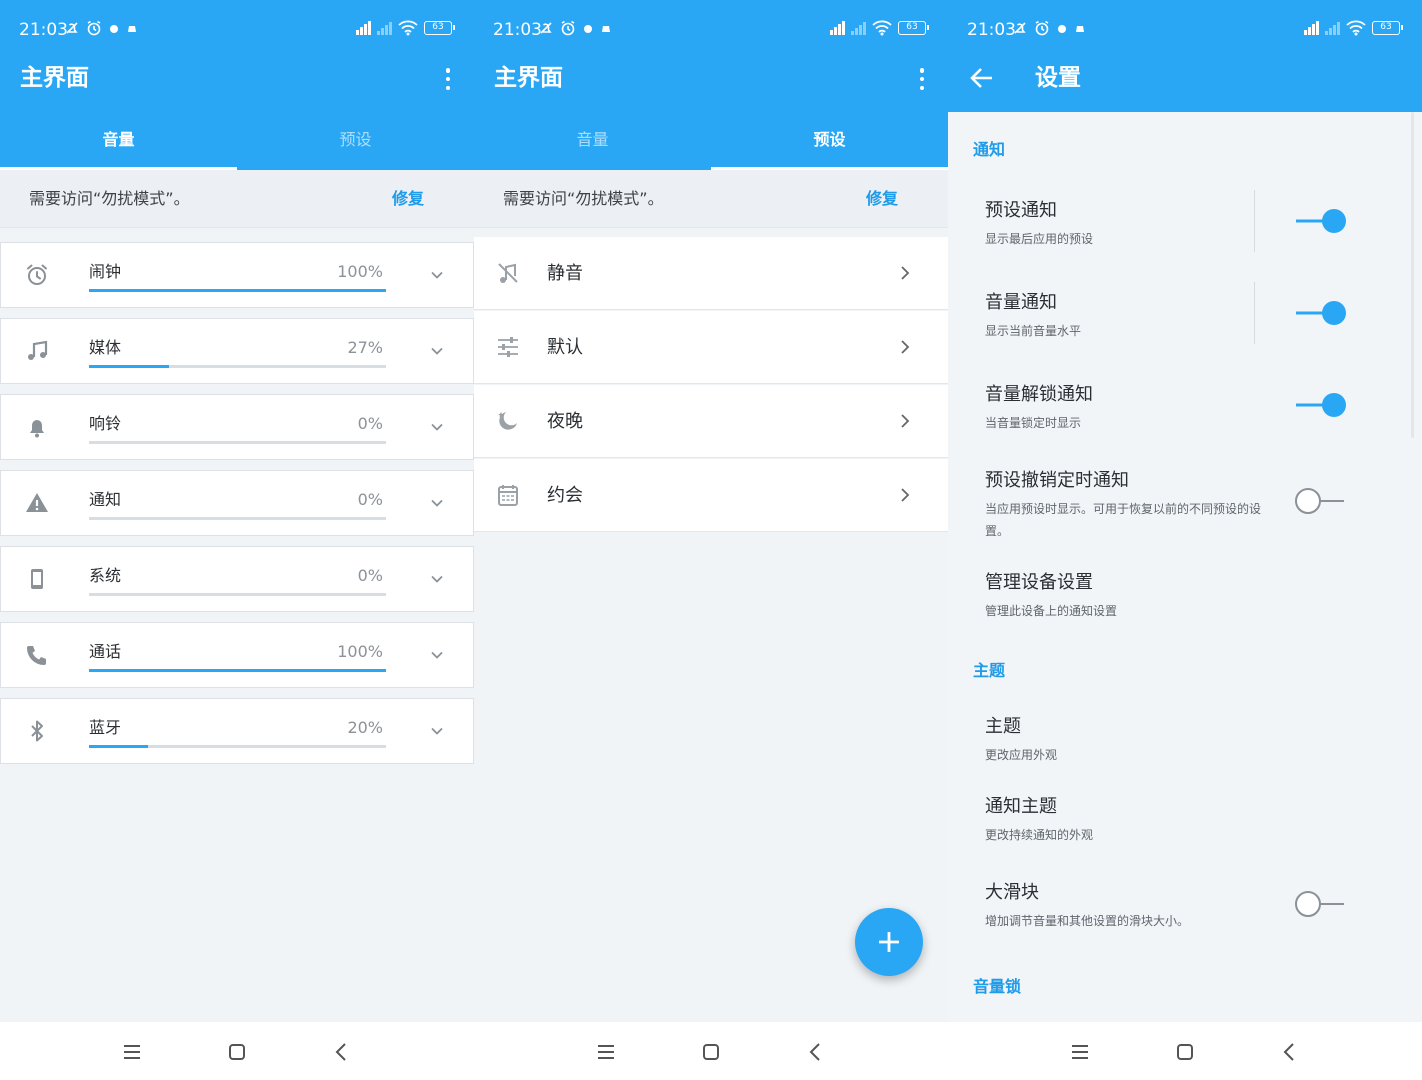  I want to click on volume-label: 系统, so click(105, 575).